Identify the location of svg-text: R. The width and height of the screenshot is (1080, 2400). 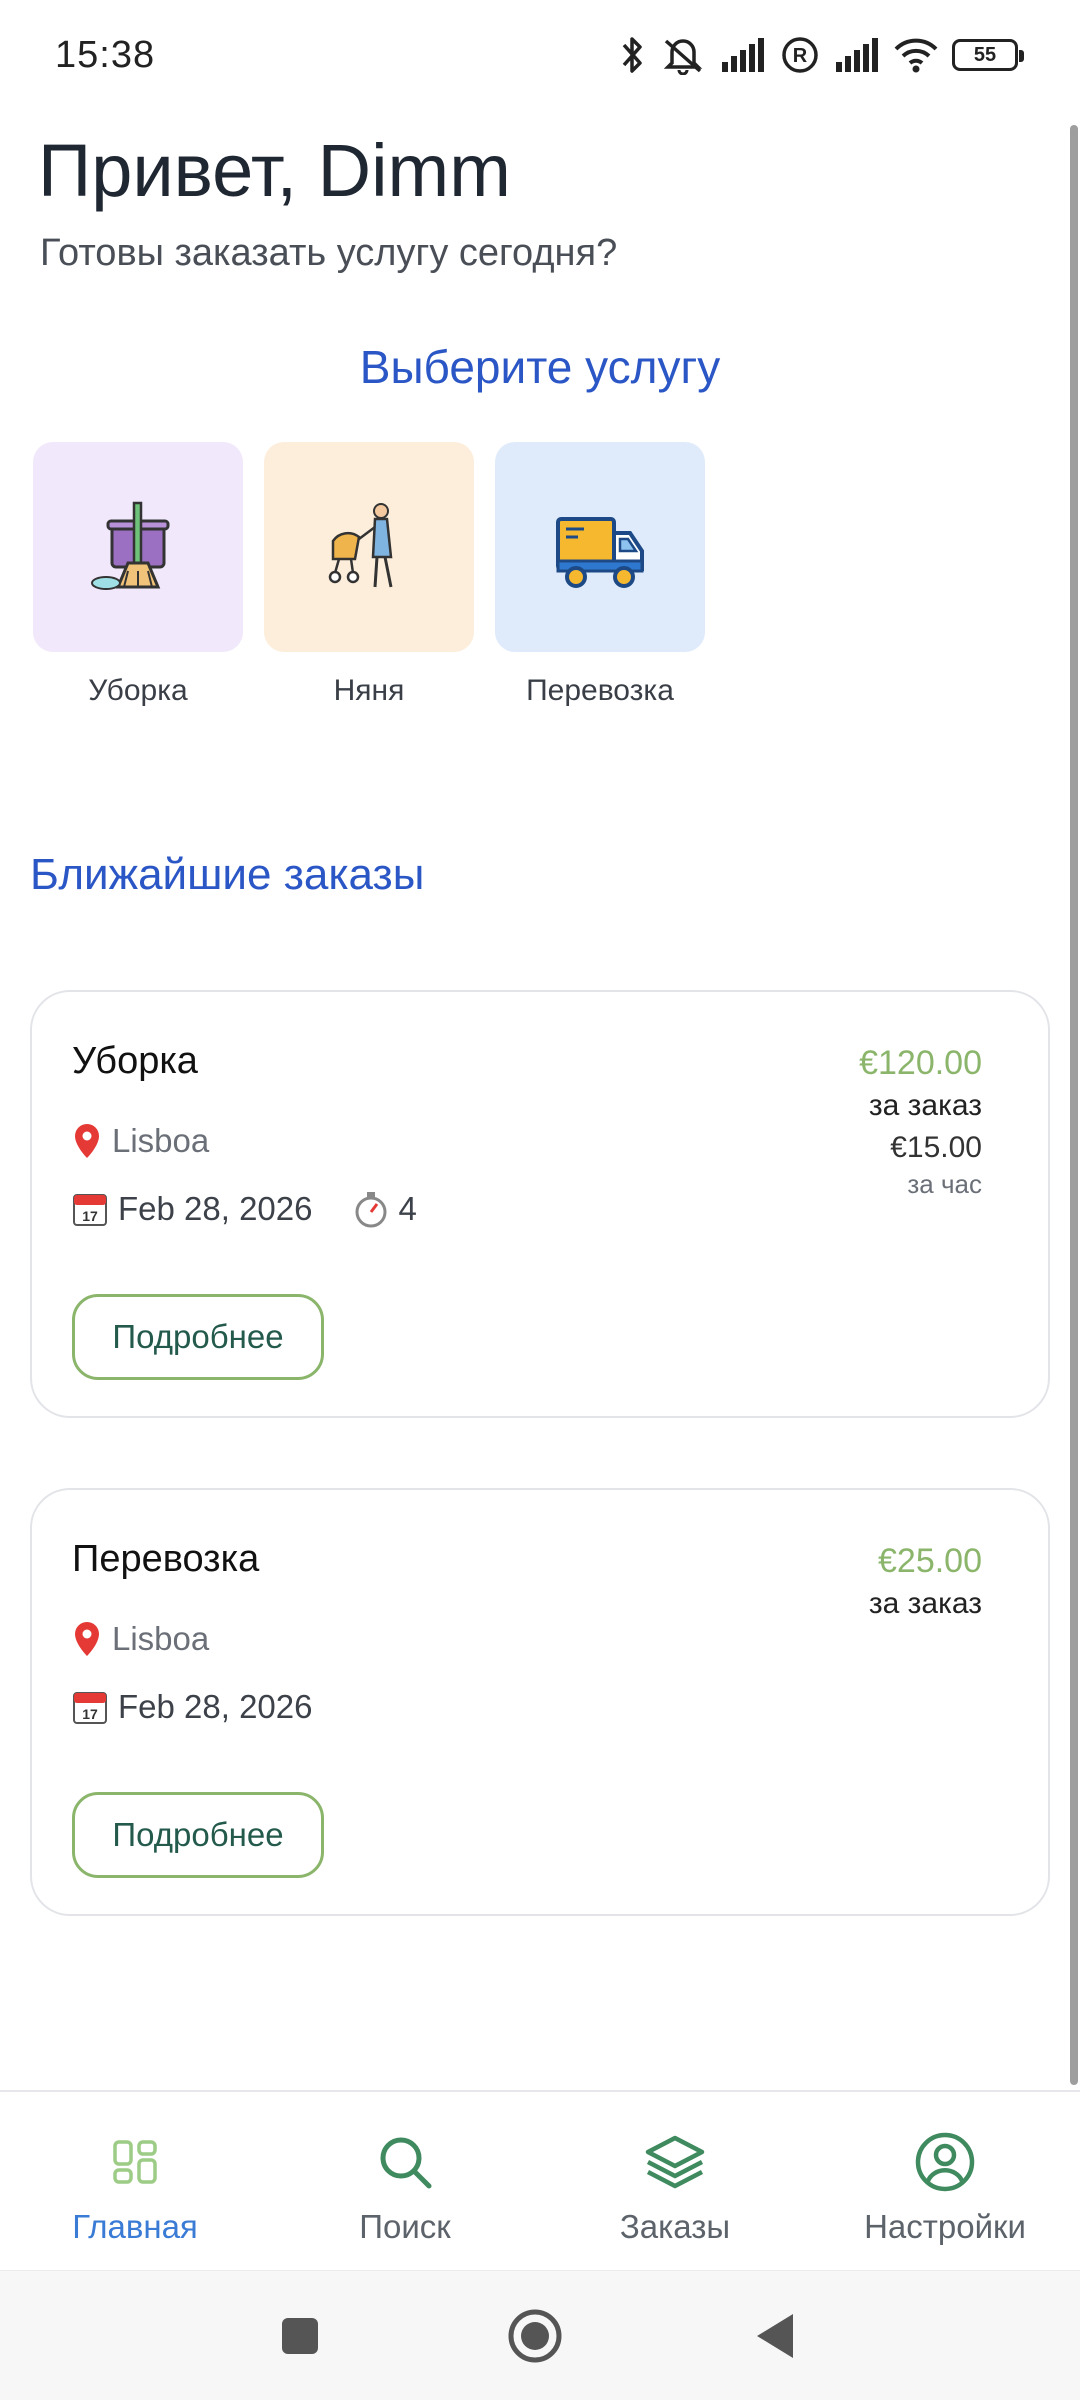
(800, 56).